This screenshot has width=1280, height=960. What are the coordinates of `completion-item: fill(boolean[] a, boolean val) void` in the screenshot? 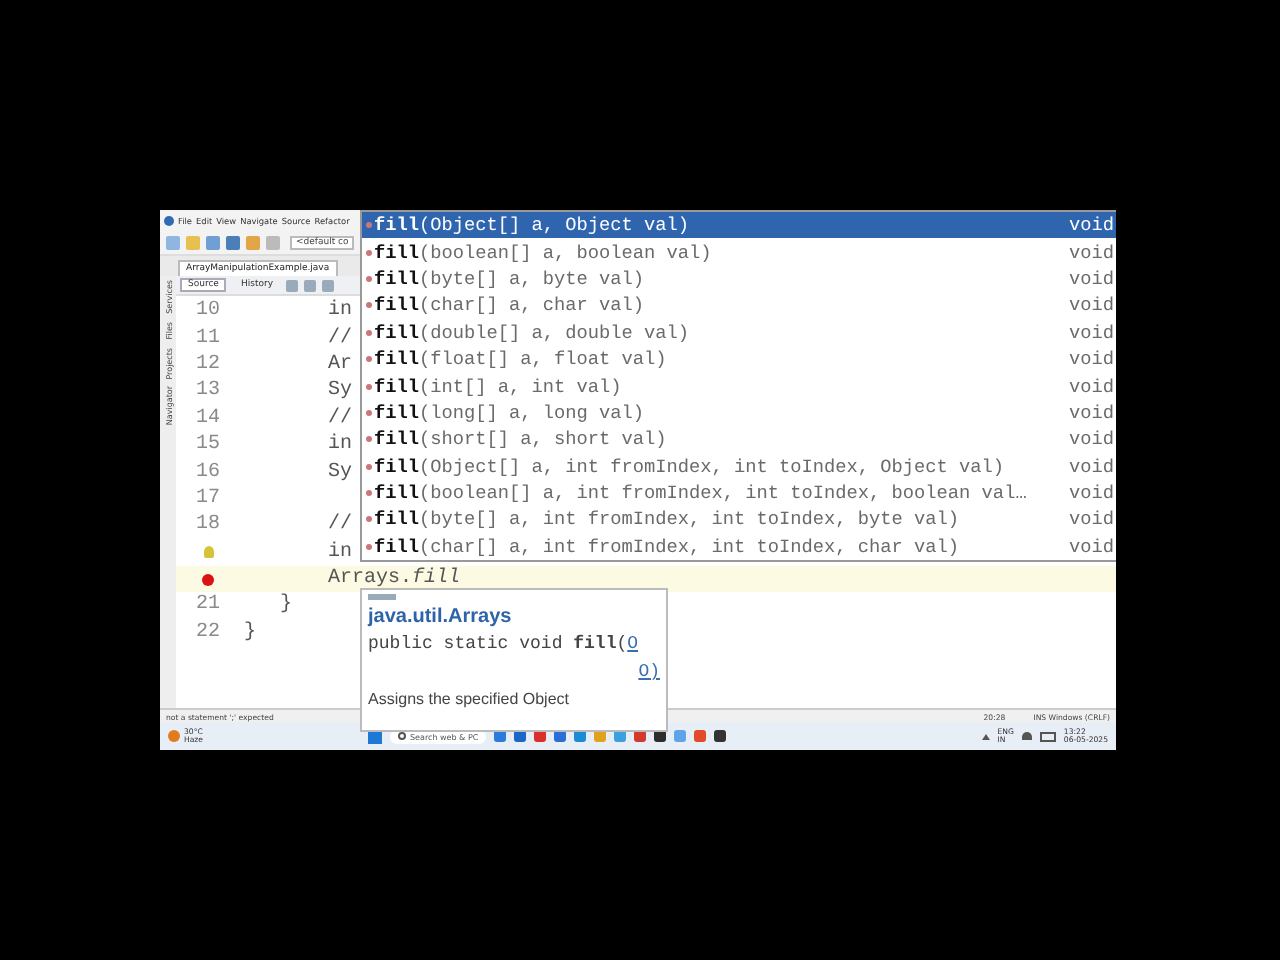 It's located at (739, 252).